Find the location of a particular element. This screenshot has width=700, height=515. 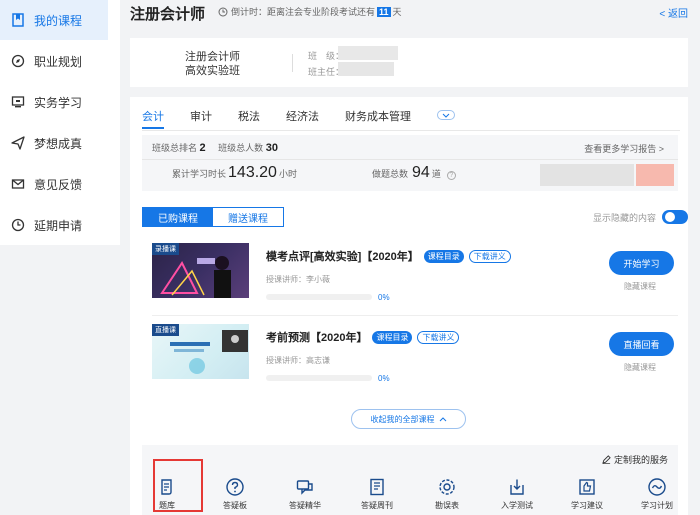

start-learning-button: 开始学习 is located at coordinates (641, 263).